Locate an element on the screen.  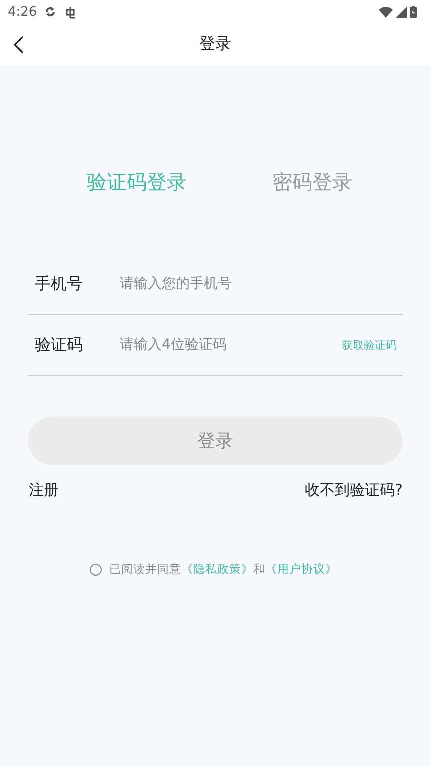
agreement-checkbox is located at coordinates (96, 570).